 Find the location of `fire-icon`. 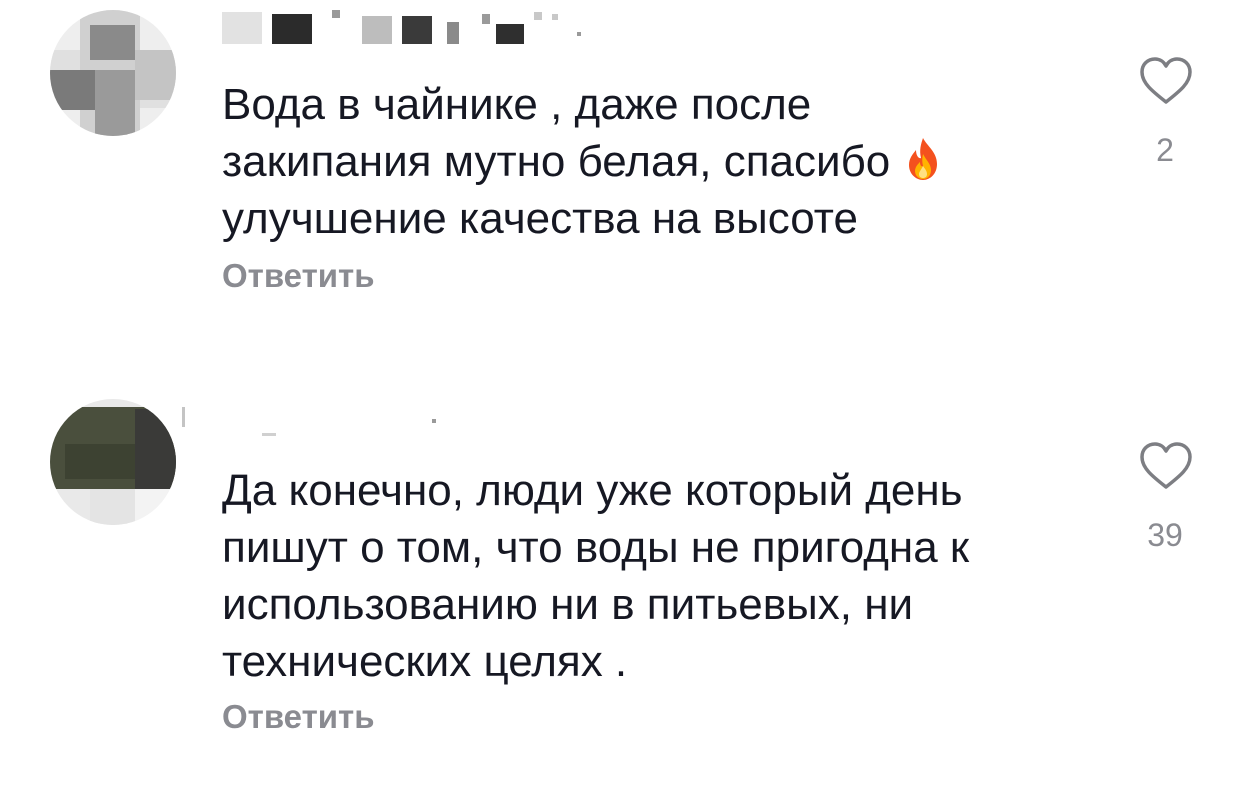

fire-icon is located at coordinates (922, 159).